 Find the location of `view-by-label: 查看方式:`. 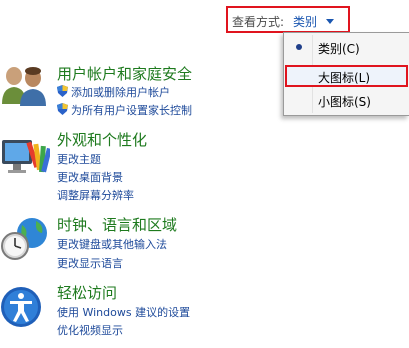

view-by-label: 查看方式: is located at coordinates (258, 22).